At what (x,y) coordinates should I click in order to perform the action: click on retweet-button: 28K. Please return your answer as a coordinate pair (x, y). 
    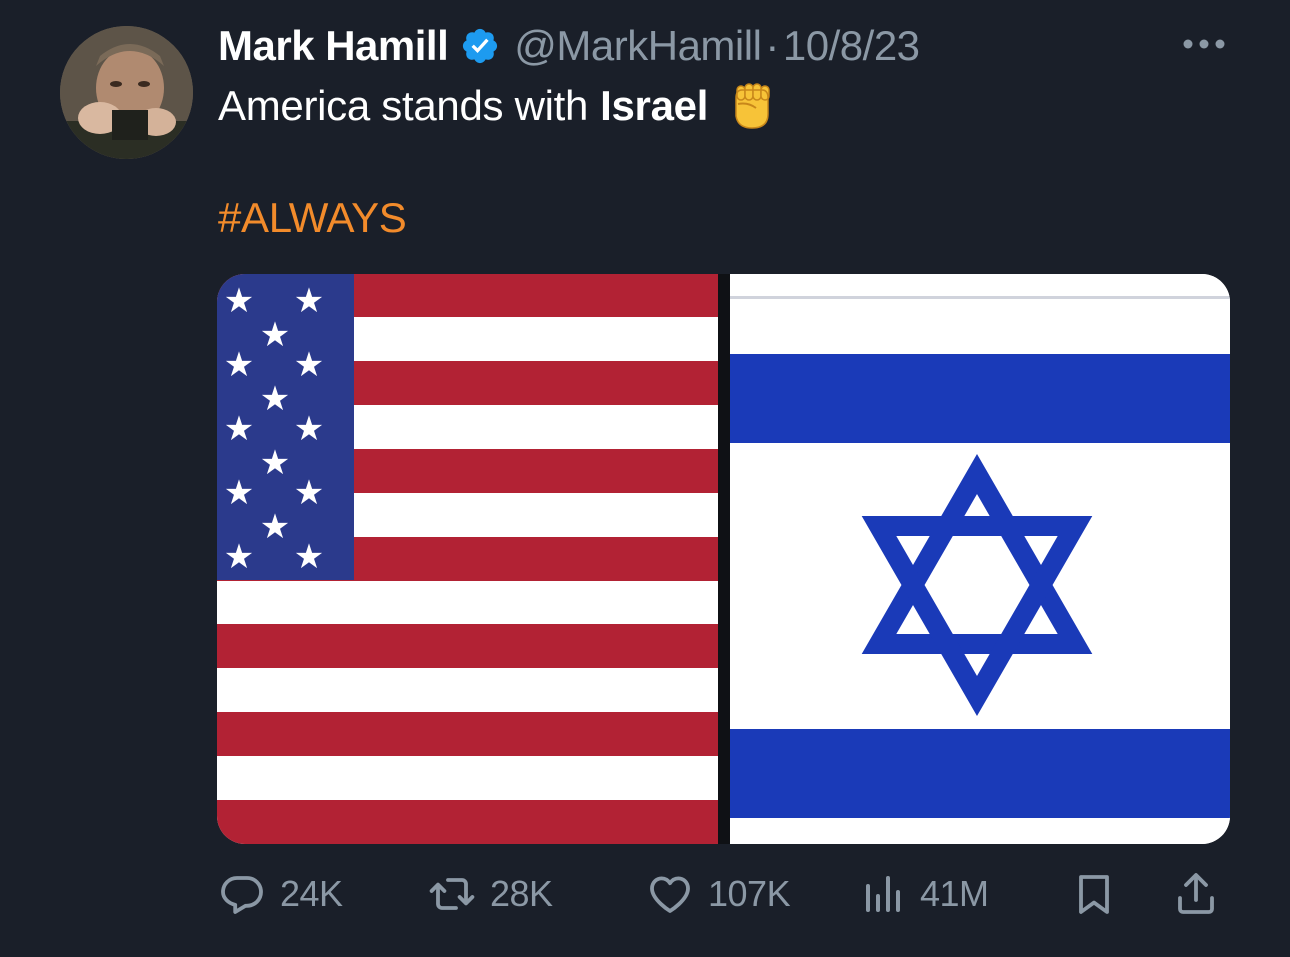
    Looking at the image, I should click on (490, 894).